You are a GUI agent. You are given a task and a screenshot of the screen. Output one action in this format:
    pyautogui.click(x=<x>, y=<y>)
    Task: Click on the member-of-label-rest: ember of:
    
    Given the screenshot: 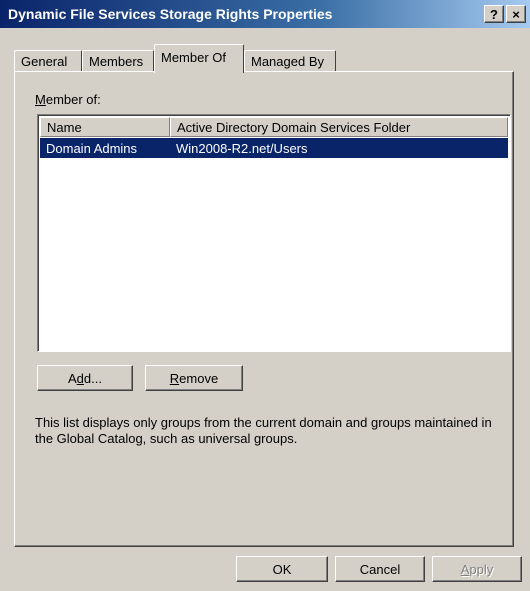 What is the action you would take?
    pyautogui.click(x=73, y=99)
    